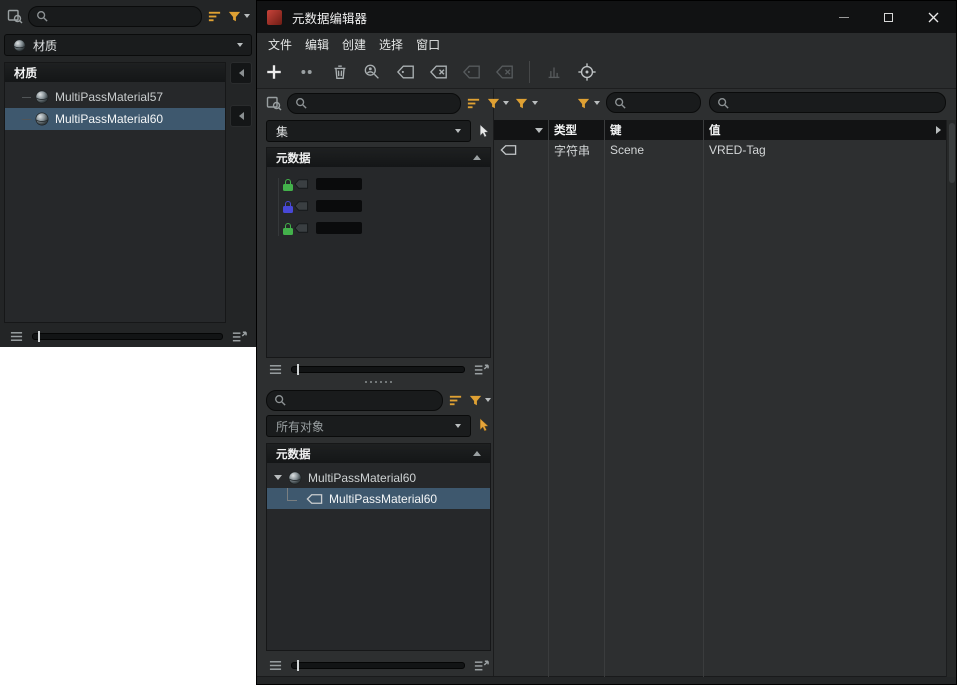 The width and height of the screenshot is (957, 686). What do you see at coordinates (109, 119) in the screenshot?
I see `material-item-label: MultiPassMaterial60` at bounding box center [109, 119].